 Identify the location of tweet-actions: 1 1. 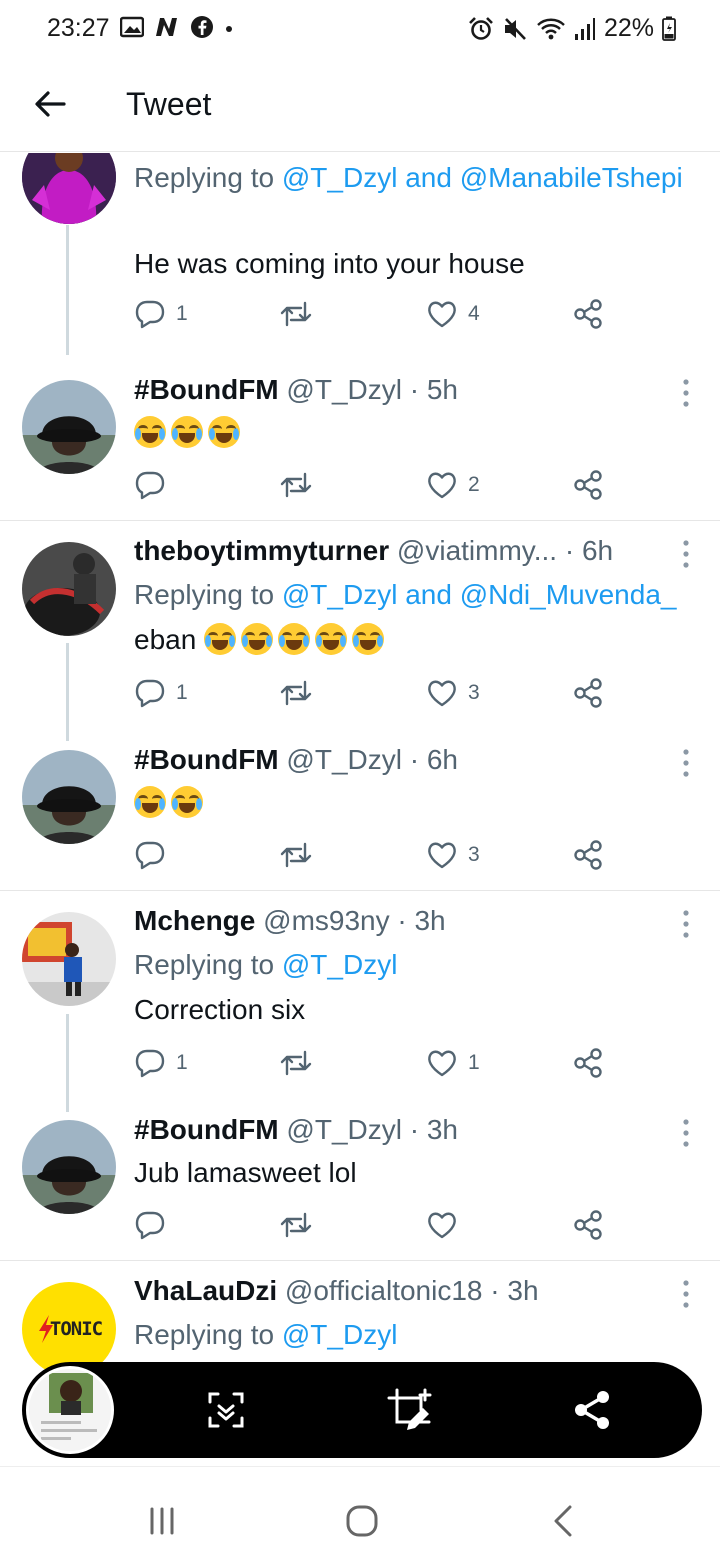
(374, 1063).